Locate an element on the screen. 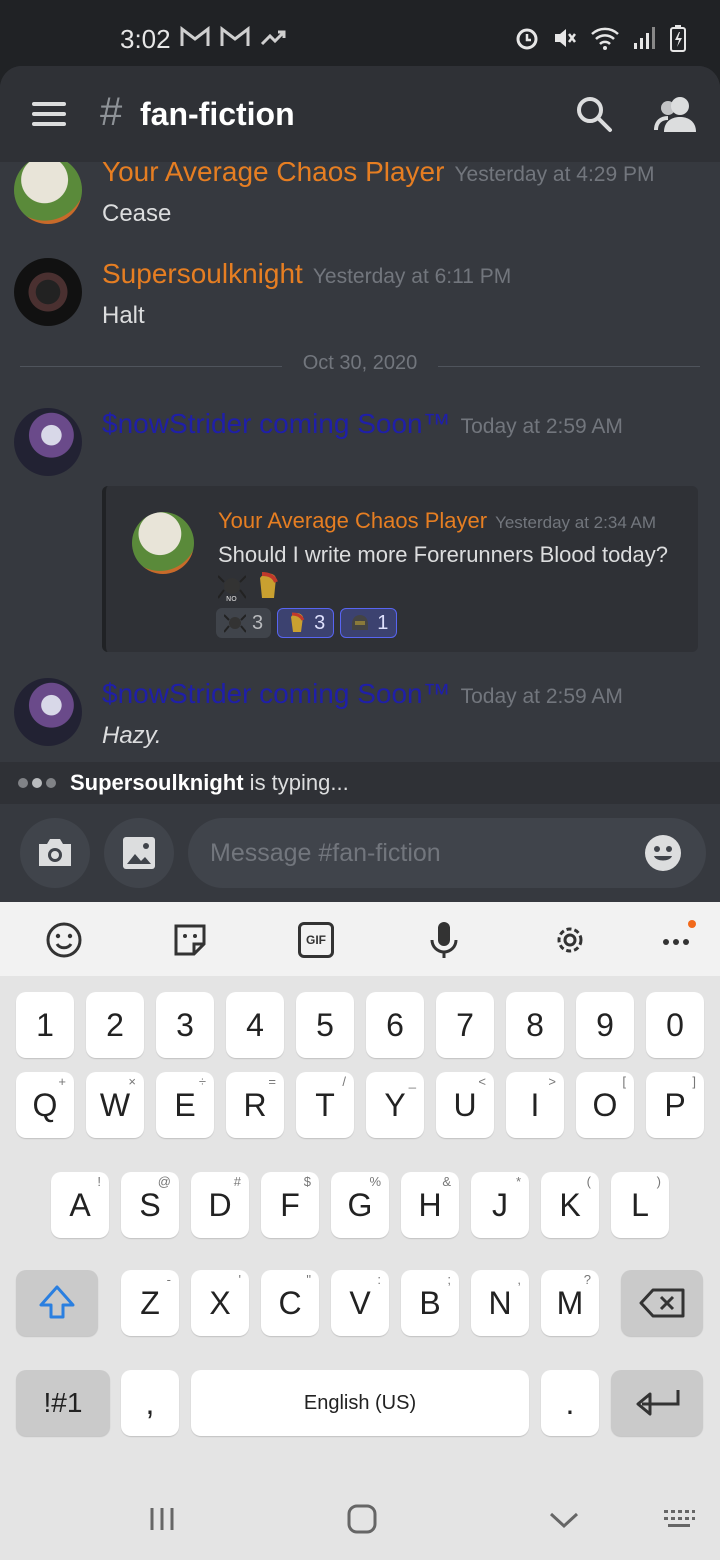 This screenshot has height=1560, width=720. message-input is located at coordinates (447, 853).